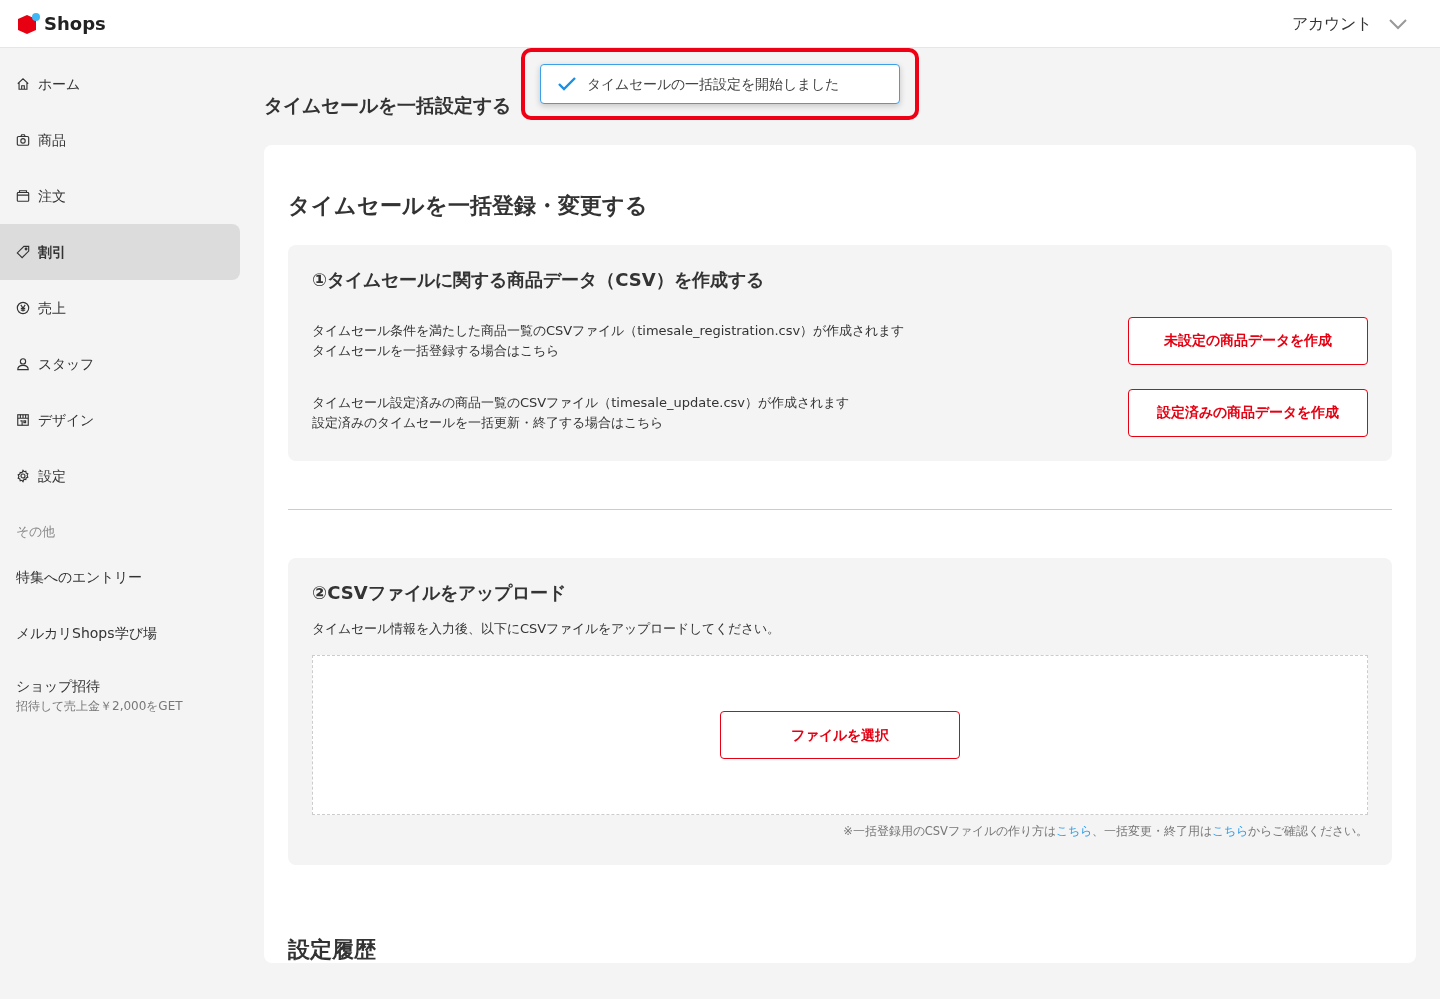 The width and height of the screenshot is (1440, 999). I want to click on sidebar-link: ショップ招待, so click(120, 686).